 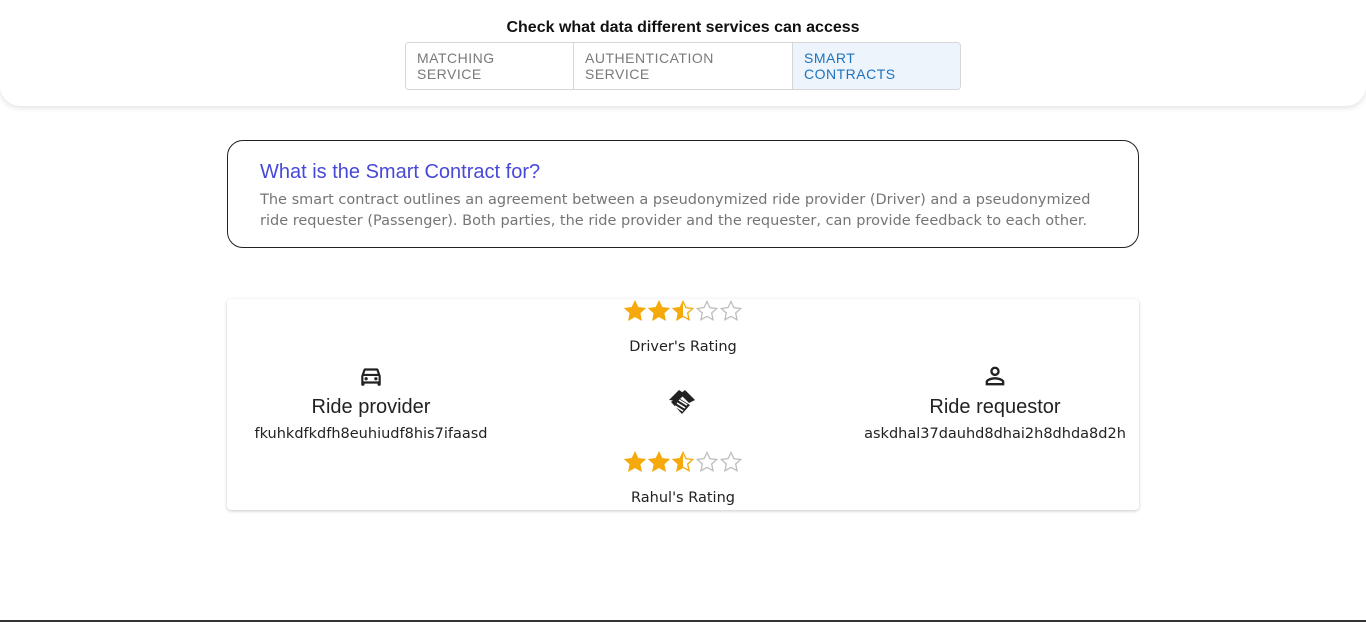 What do you see at coordinates (683, 478) in the screenshot?
I see `passenger-rating: Rahul's Rating` at bounding box center [683, 478].